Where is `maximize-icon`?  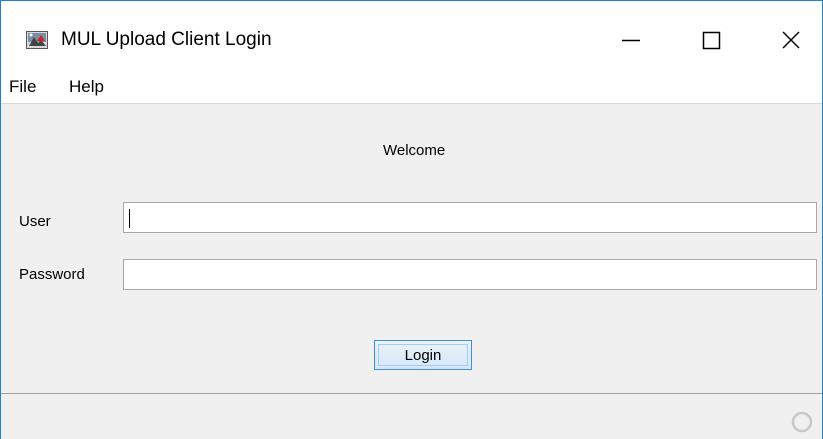
maximize-icon is located at coordinates (711, 40).